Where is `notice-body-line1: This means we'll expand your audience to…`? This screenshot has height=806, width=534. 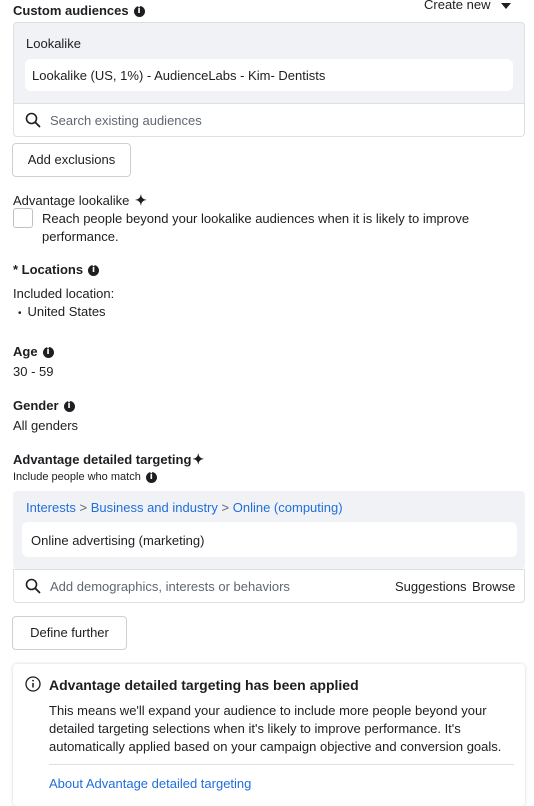
notice-body-line1: This means we'll expand your audience to… is located at coordinates (268, 710).